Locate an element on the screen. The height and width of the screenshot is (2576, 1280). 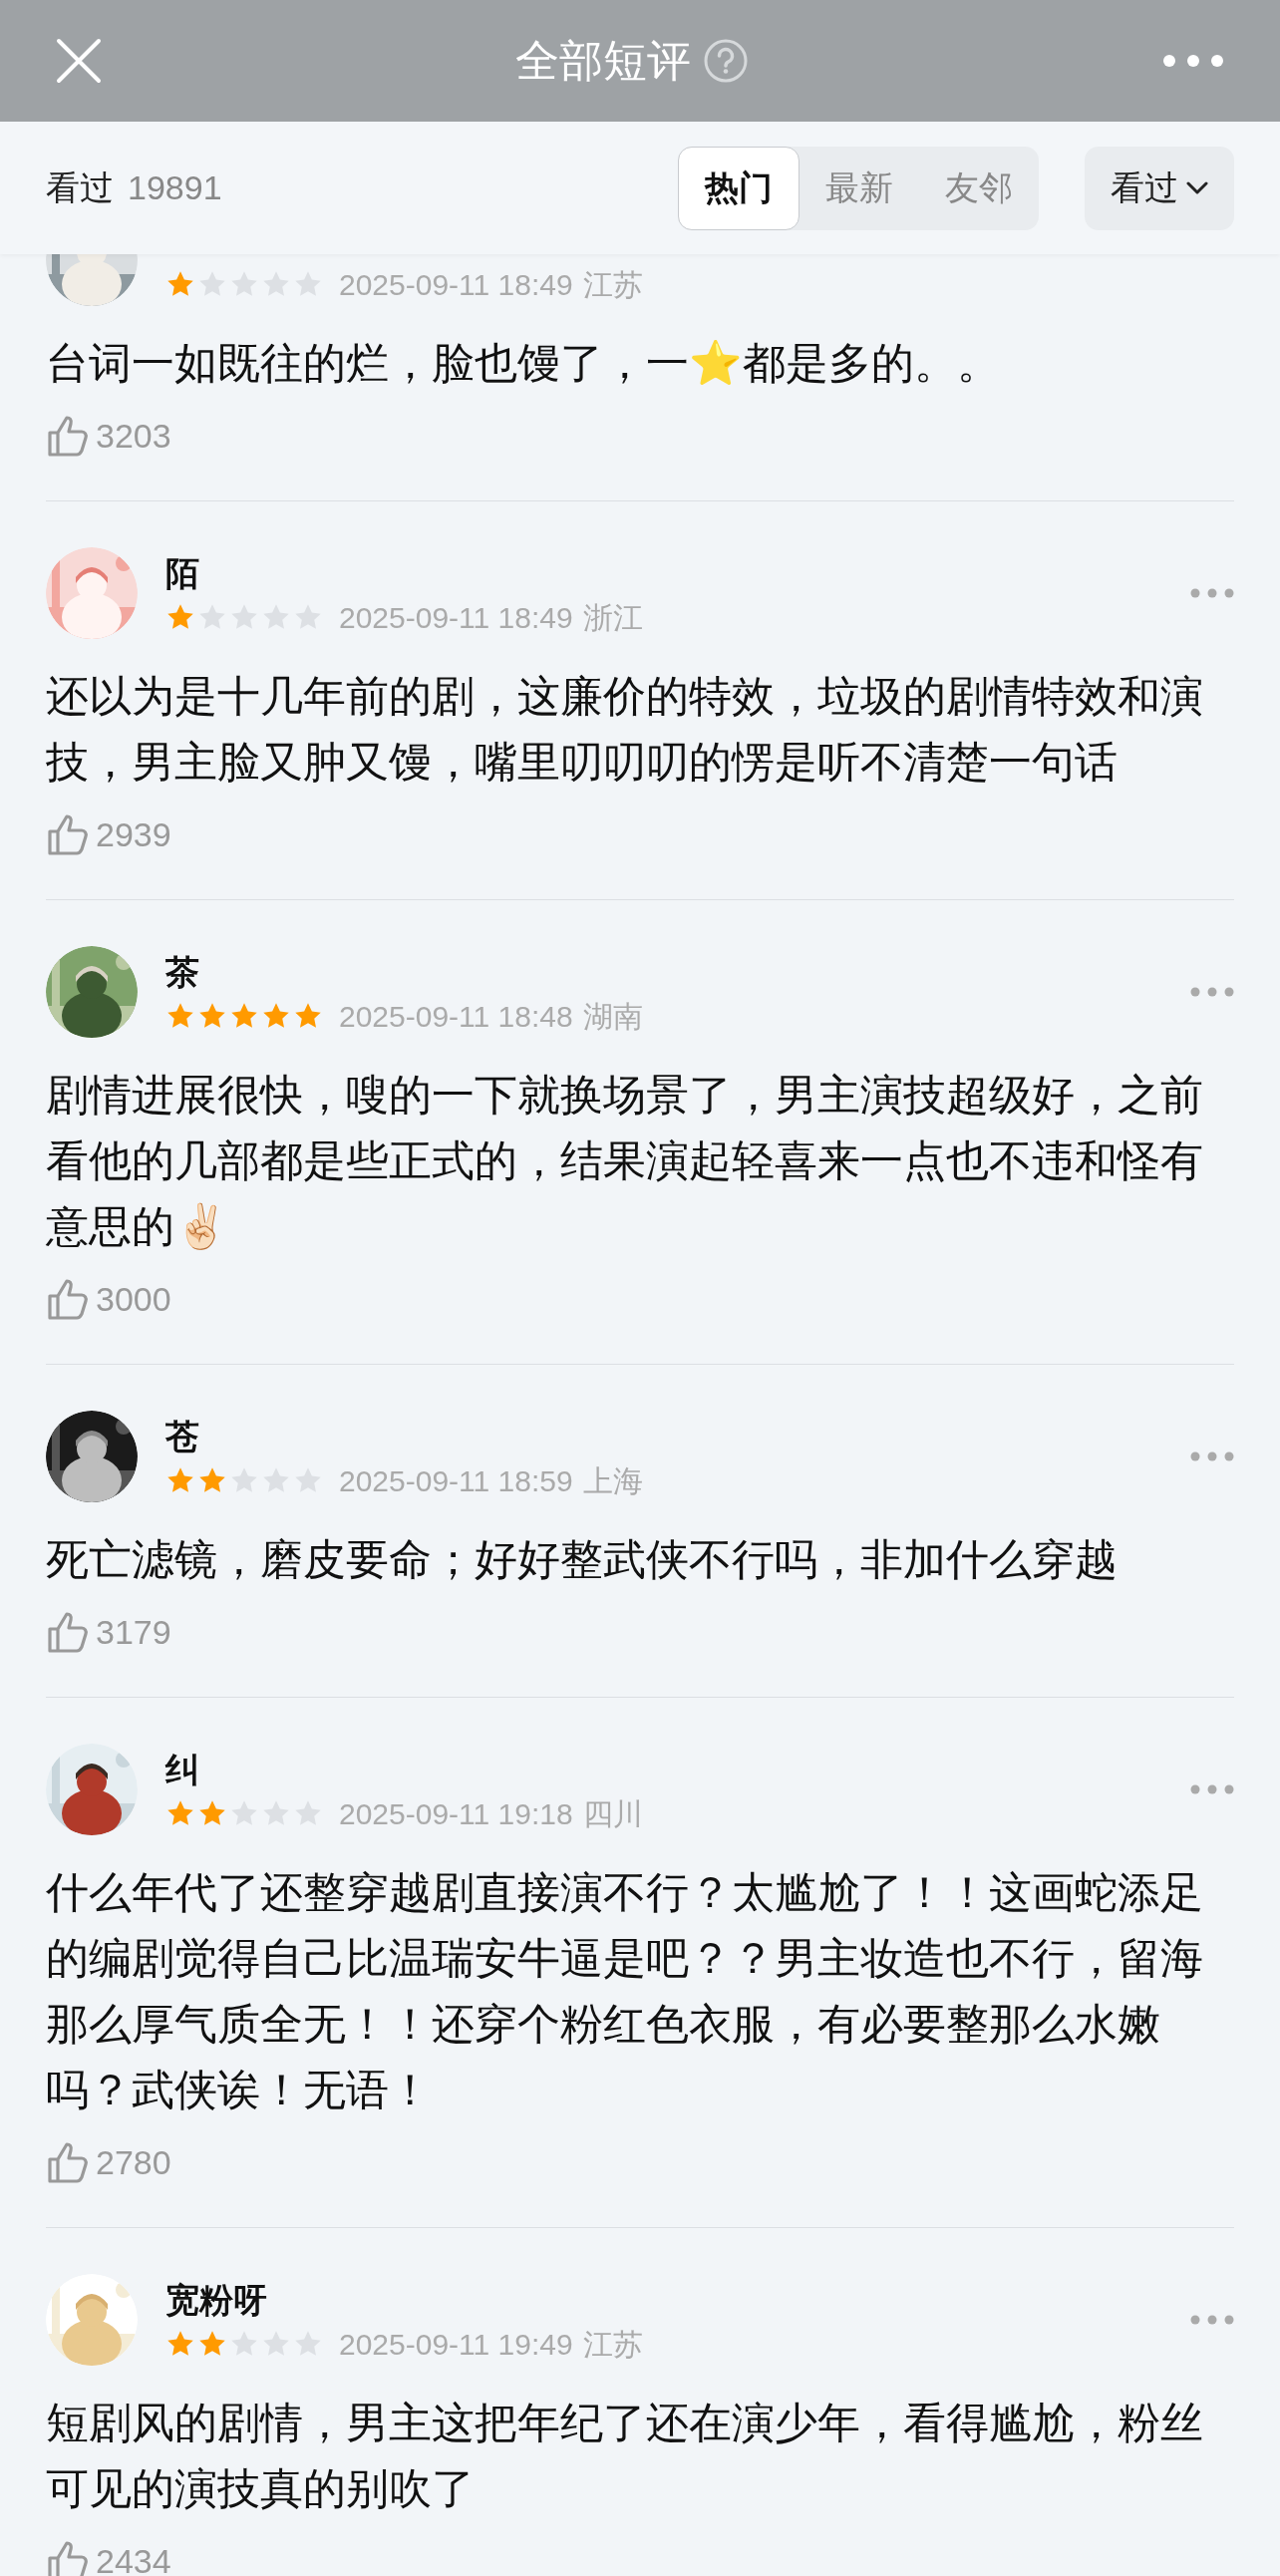
page-title: 全部短评 is located at coordinates (603, 61).